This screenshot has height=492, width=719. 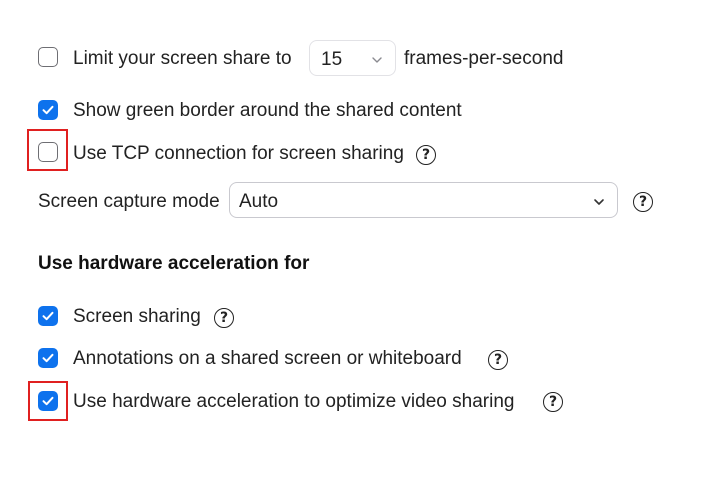 What do you see at coordinates (352, 58) in the screenshot?
I see `fps-select: 15` at bounding box center [352, 58].